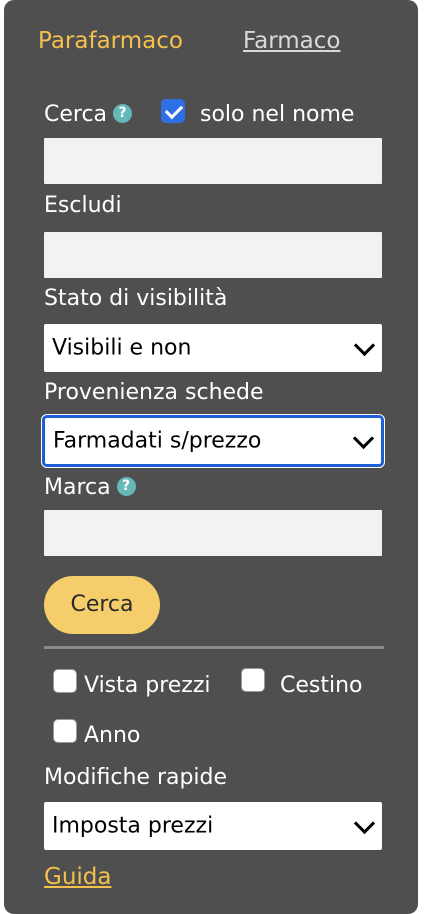 The width and height of the screenshot is (432, 914). Describe the element at coordinates (65, 681) in the screenshot. I see `prices-view-checkbox` at that location.